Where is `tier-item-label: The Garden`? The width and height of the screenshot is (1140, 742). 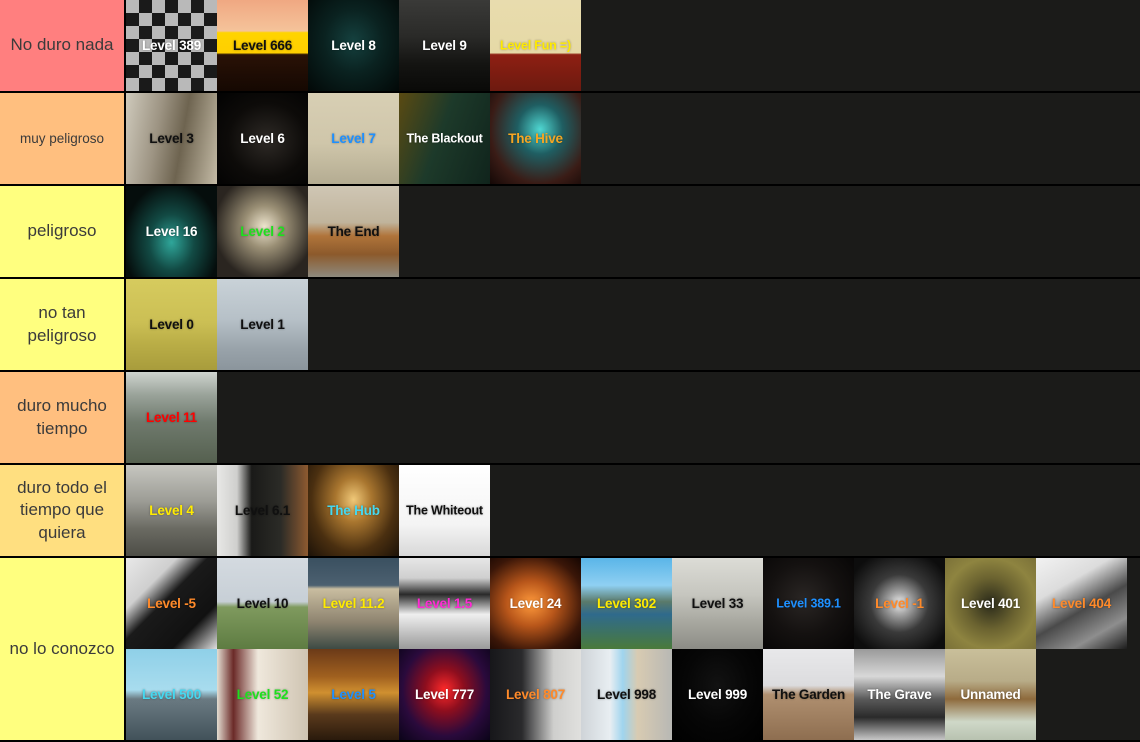 tier-item-label: The Garden is located at coordinates (808, 694).